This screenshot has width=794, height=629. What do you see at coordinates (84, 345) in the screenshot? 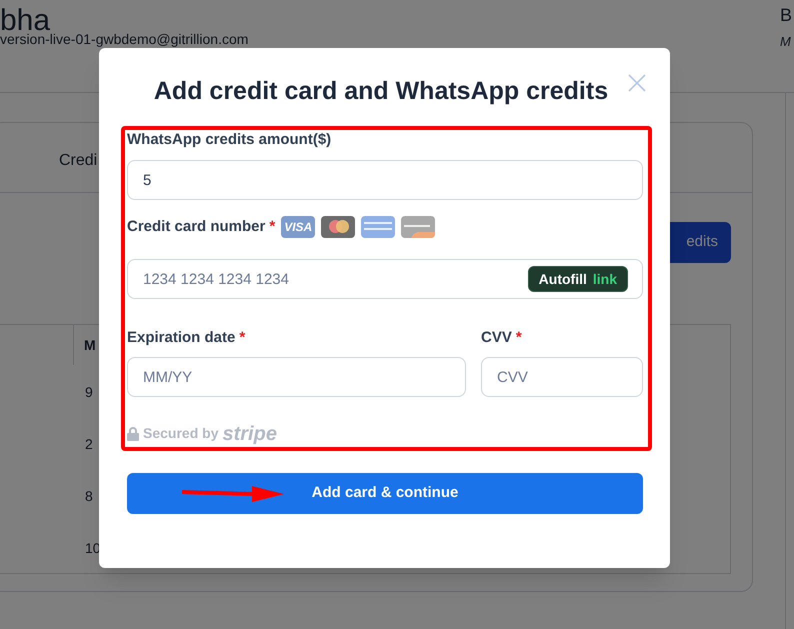
I see `column-header: M` at bounding box center [84, 345].